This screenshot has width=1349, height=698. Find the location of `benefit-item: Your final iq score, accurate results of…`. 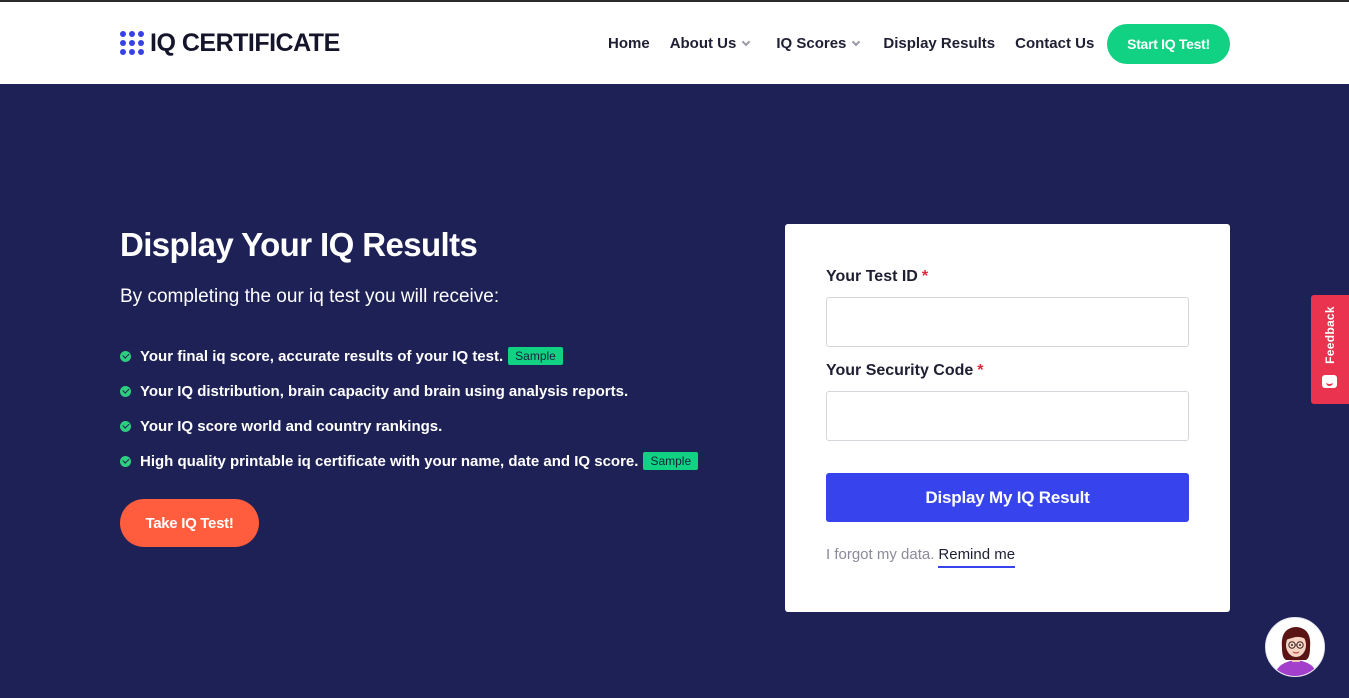

benefit-item: Your final iq score, accurate results of… is located at coordinates (409, 356).